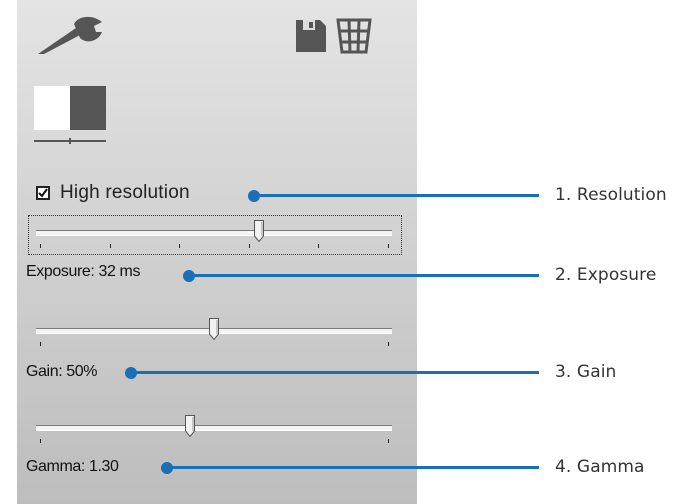 This screenshot has width=686, height=504. Describe the element at coordinates (600, 467) in the screenshot. I see `callout-gamma: 4. Gamma` at that location.